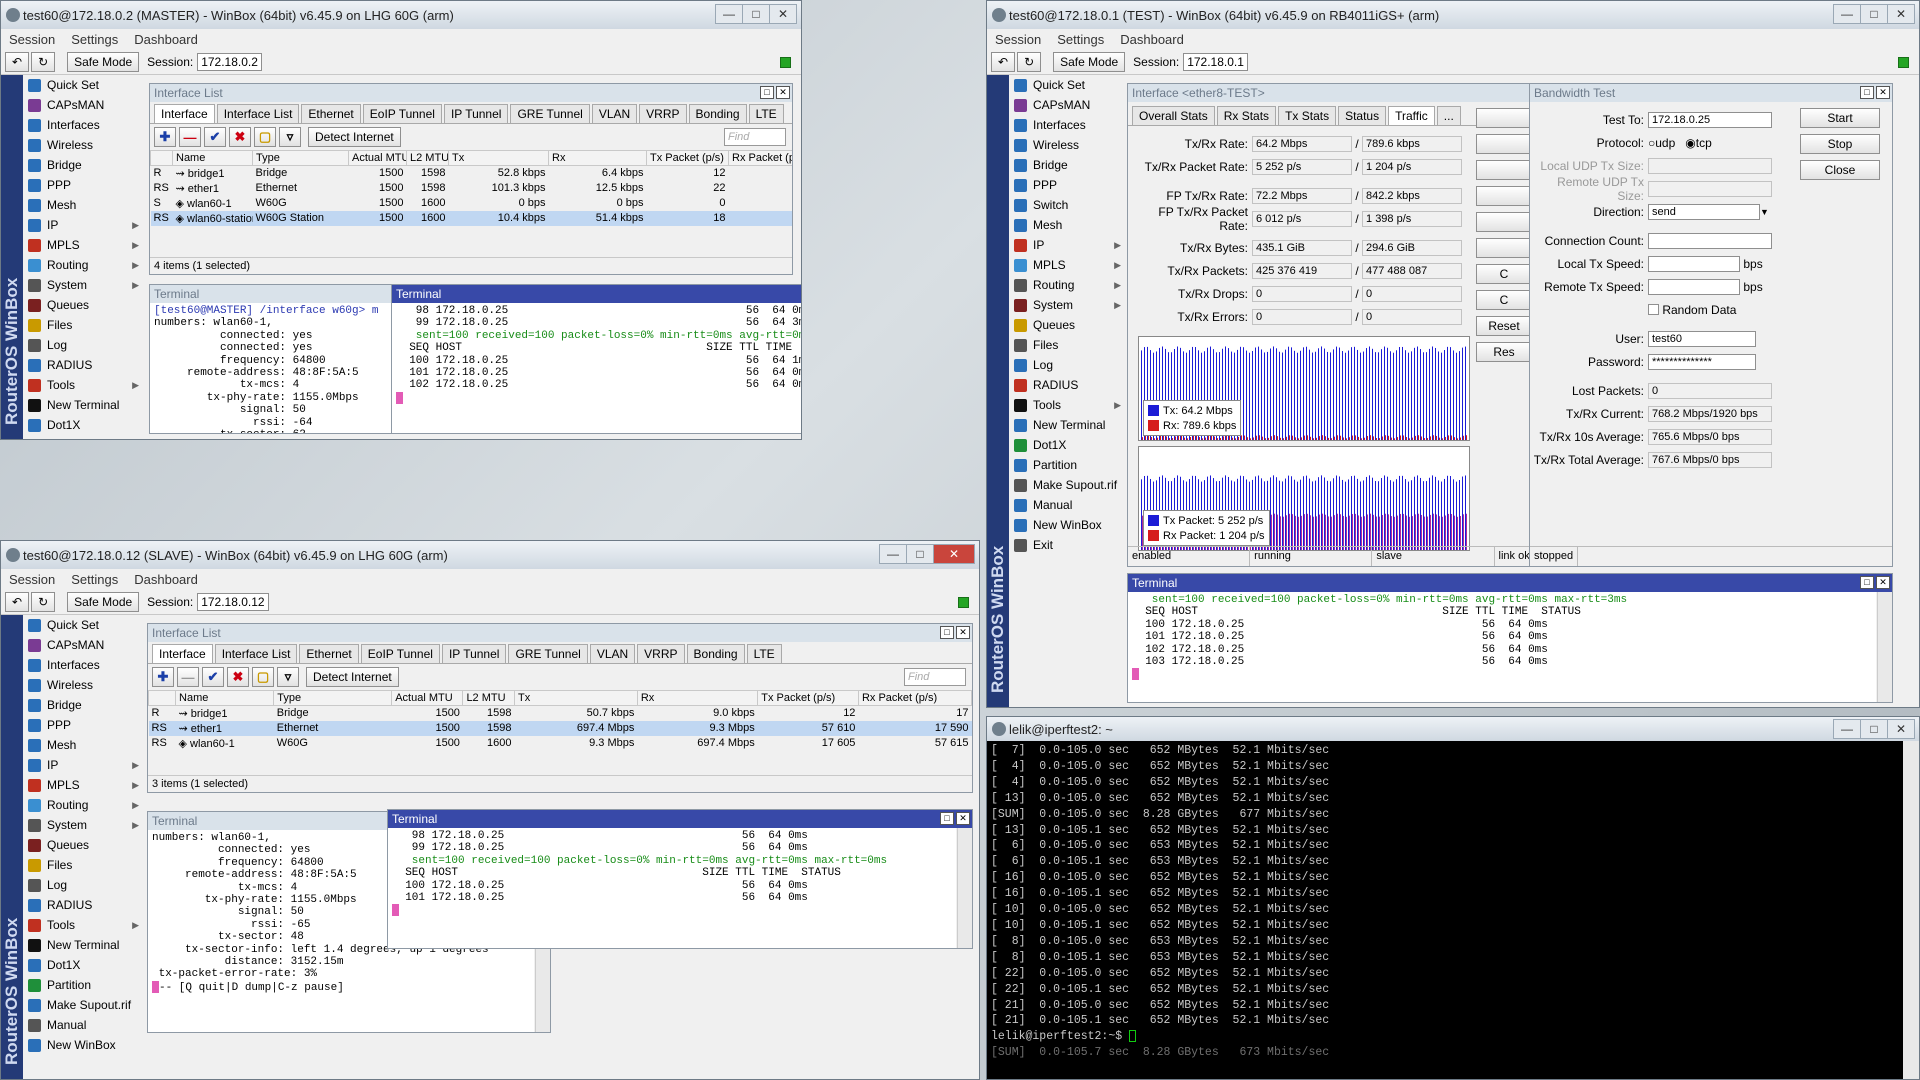  Describe the element at coordinates (472, 203) in the screenshot. I see `table-row: S◈ wlan60-1W60G150016000 bps0 bps00` at that location.